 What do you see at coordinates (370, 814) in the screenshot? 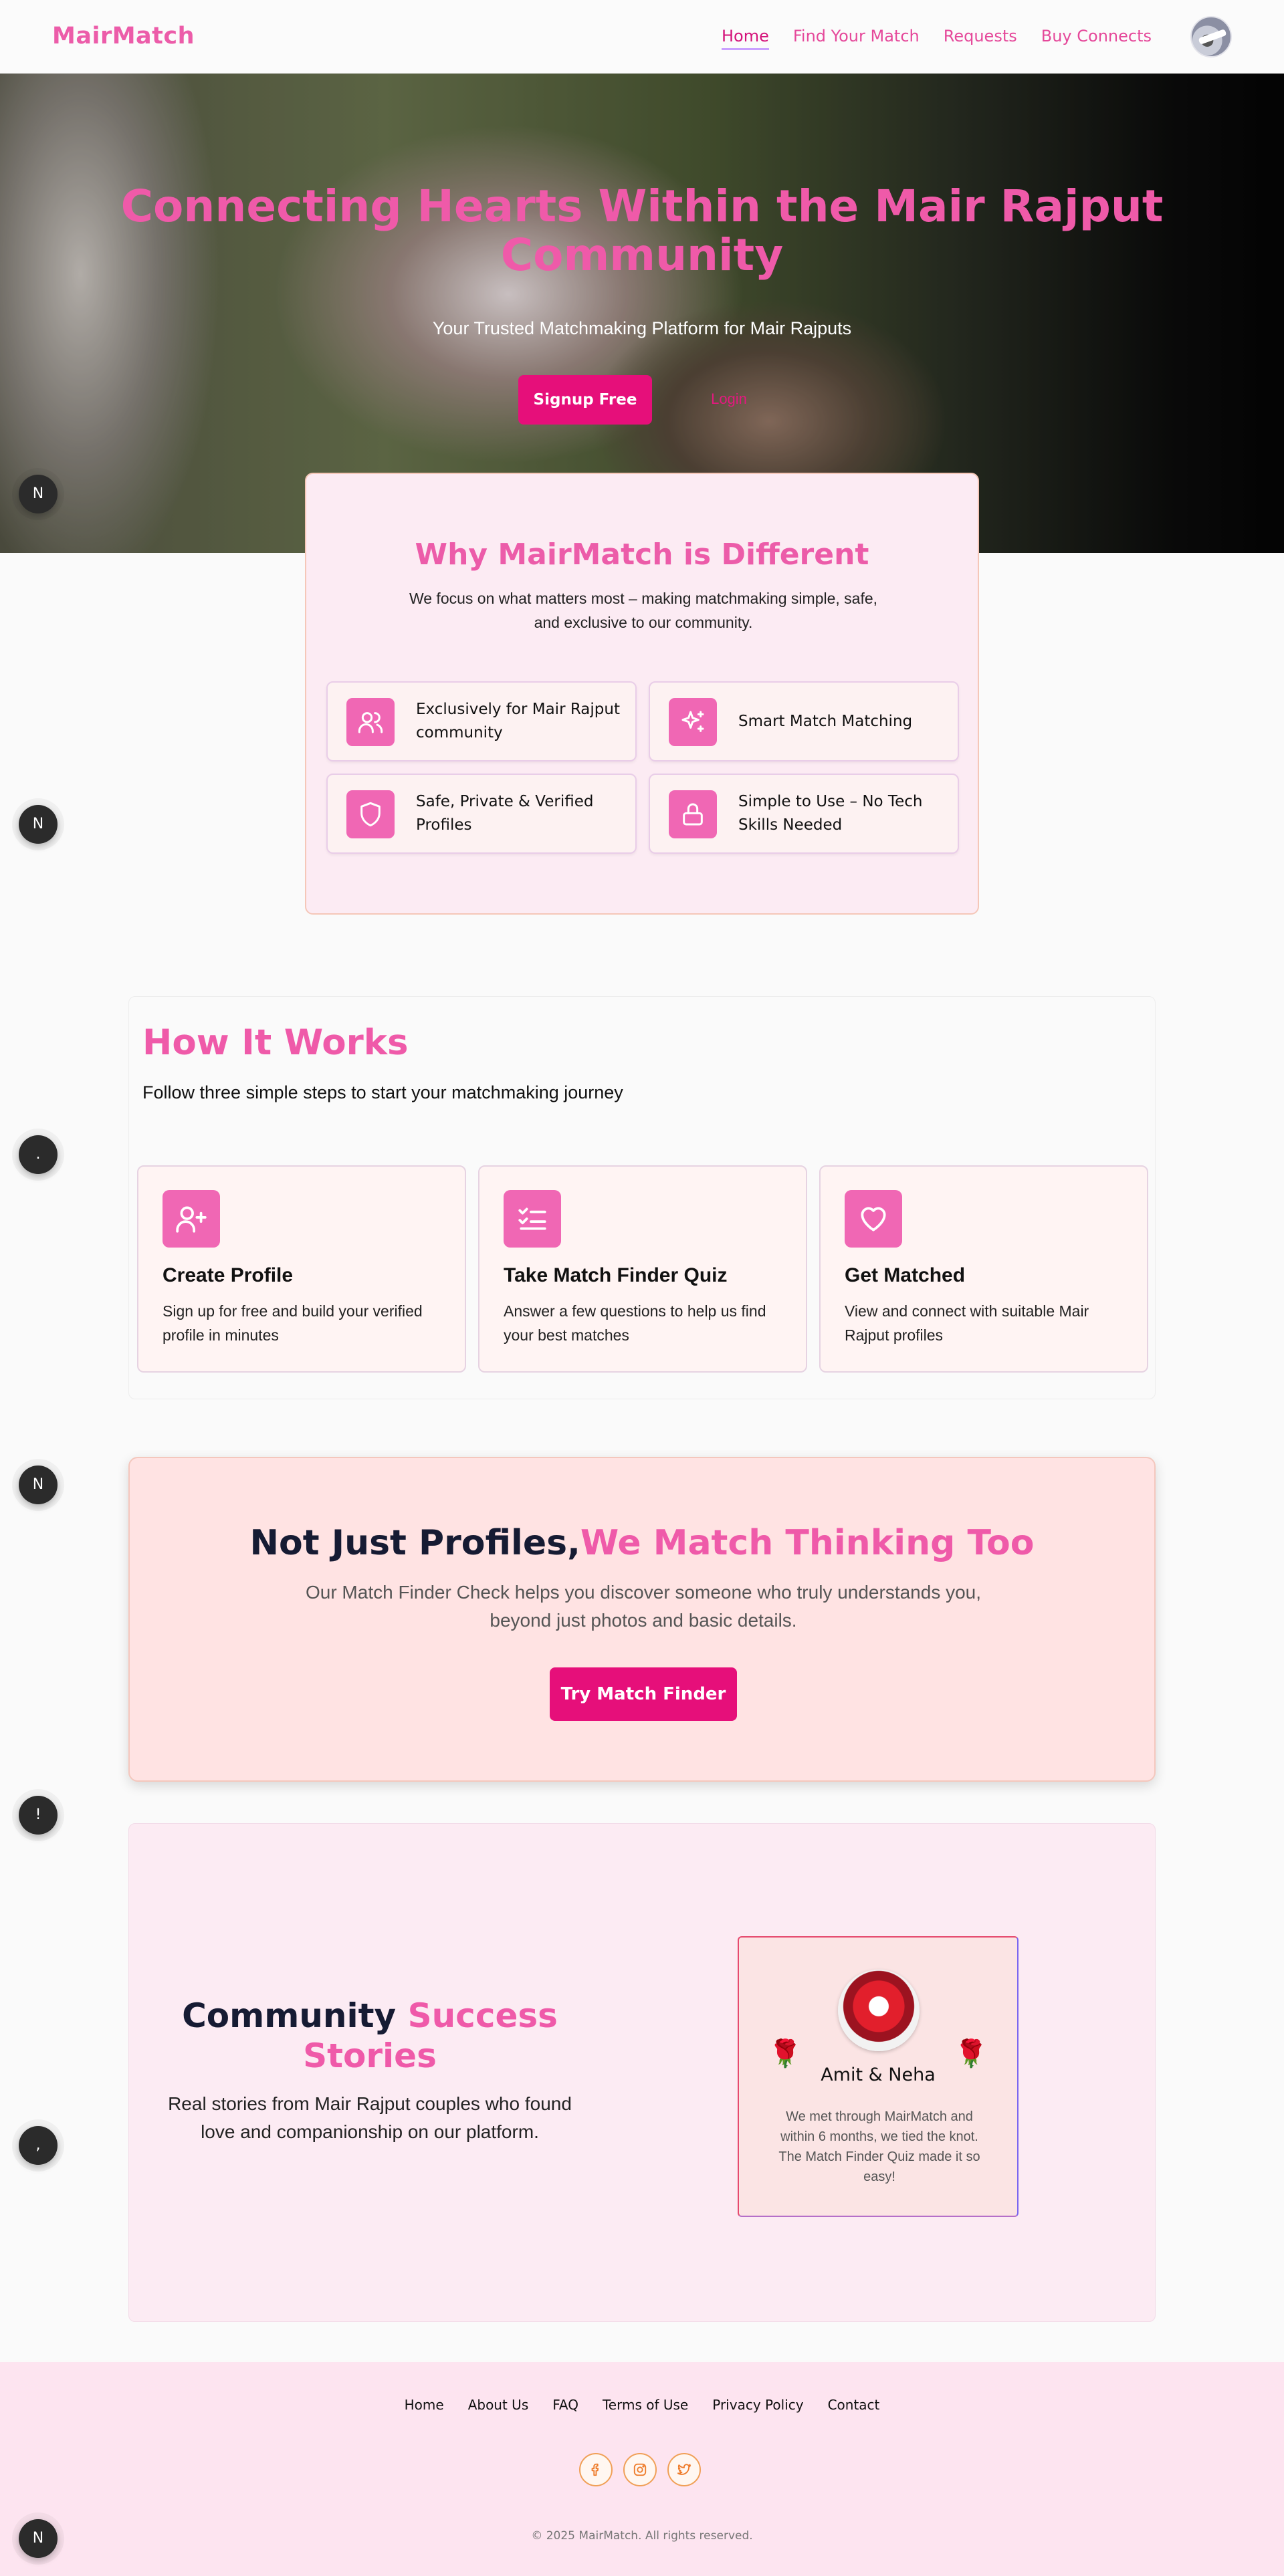
I see `shield-icon` at bounding box center [370, 814].